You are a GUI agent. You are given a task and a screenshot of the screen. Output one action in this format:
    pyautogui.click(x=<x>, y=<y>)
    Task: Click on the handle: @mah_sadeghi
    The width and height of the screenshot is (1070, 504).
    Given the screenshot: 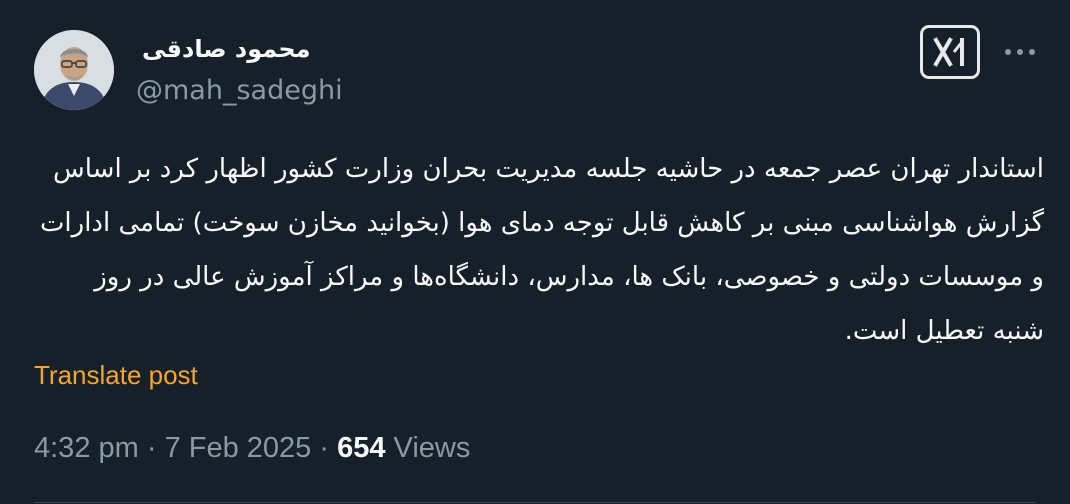 What is the action you would take?
    pyautogui.click(x=239, y=91)
    